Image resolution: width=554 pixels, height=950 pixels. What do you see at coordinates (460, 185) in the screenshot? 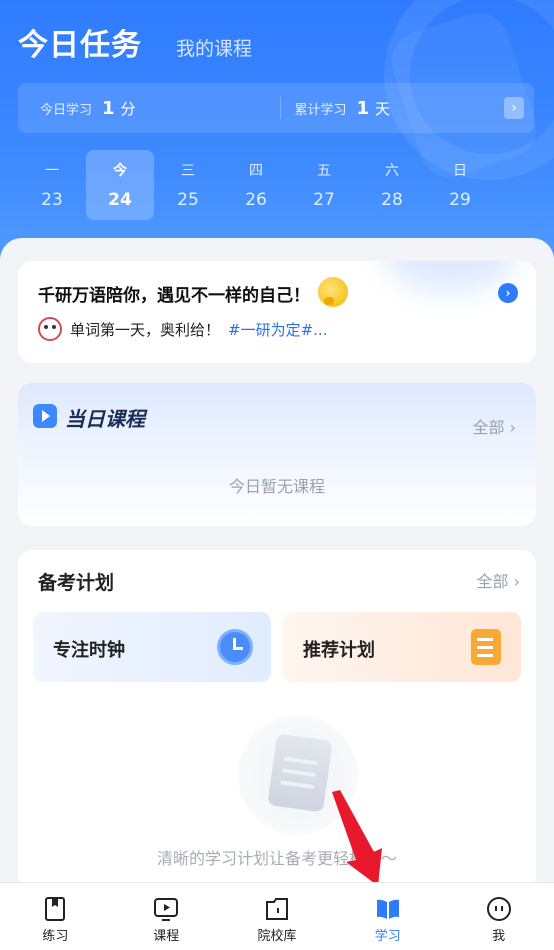
I see `calendar-day: 日 29` at bounding box center [460, 185].